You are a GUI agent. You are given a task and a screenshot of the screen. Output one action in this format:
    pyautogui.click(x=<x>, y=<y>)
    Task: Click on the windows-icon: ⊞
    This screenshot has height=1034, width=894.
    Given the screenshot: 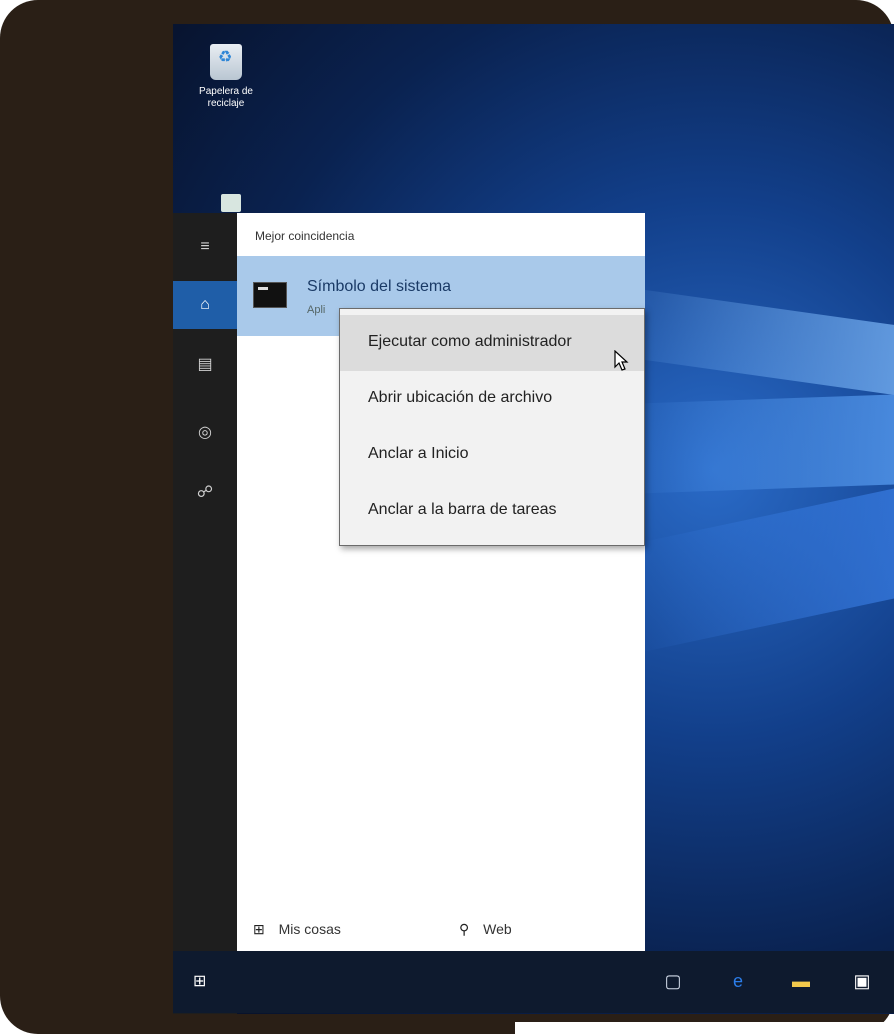 What is the action you would take?
    pyautogui.click(x=259, y=929)
    